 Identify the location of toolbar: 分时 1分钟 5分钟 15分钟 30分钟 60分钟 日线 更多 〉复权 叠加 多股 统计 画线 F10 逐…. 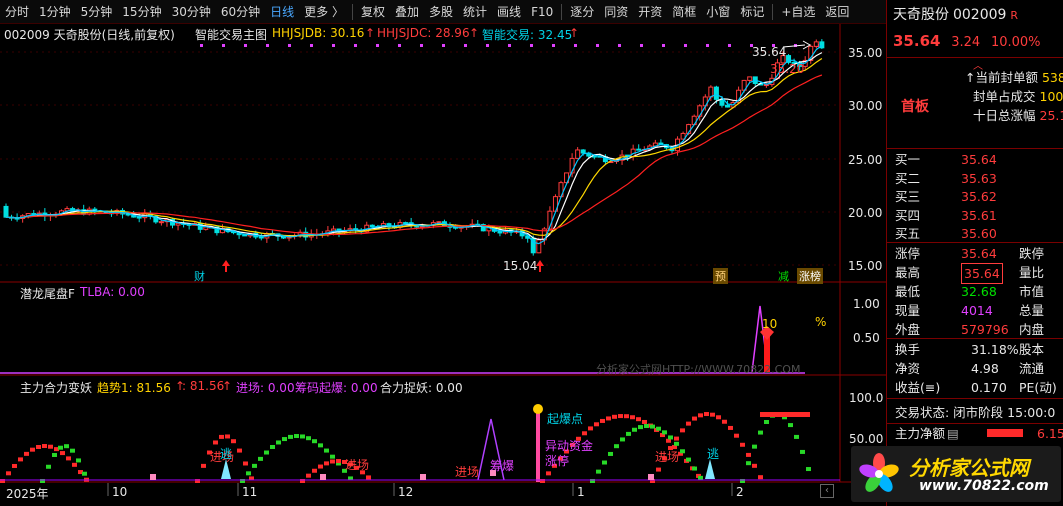
(443, 12).